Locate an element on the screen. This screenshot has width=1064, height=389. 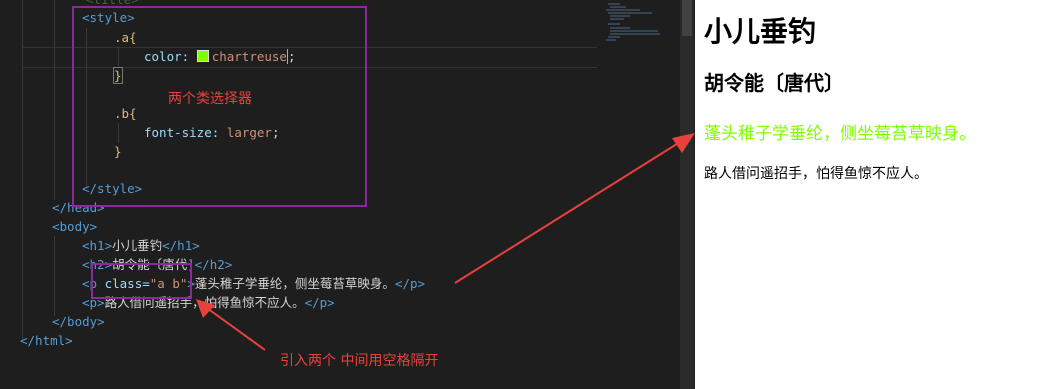
arrow-to-preview-line is located at coordinates (567, 212).